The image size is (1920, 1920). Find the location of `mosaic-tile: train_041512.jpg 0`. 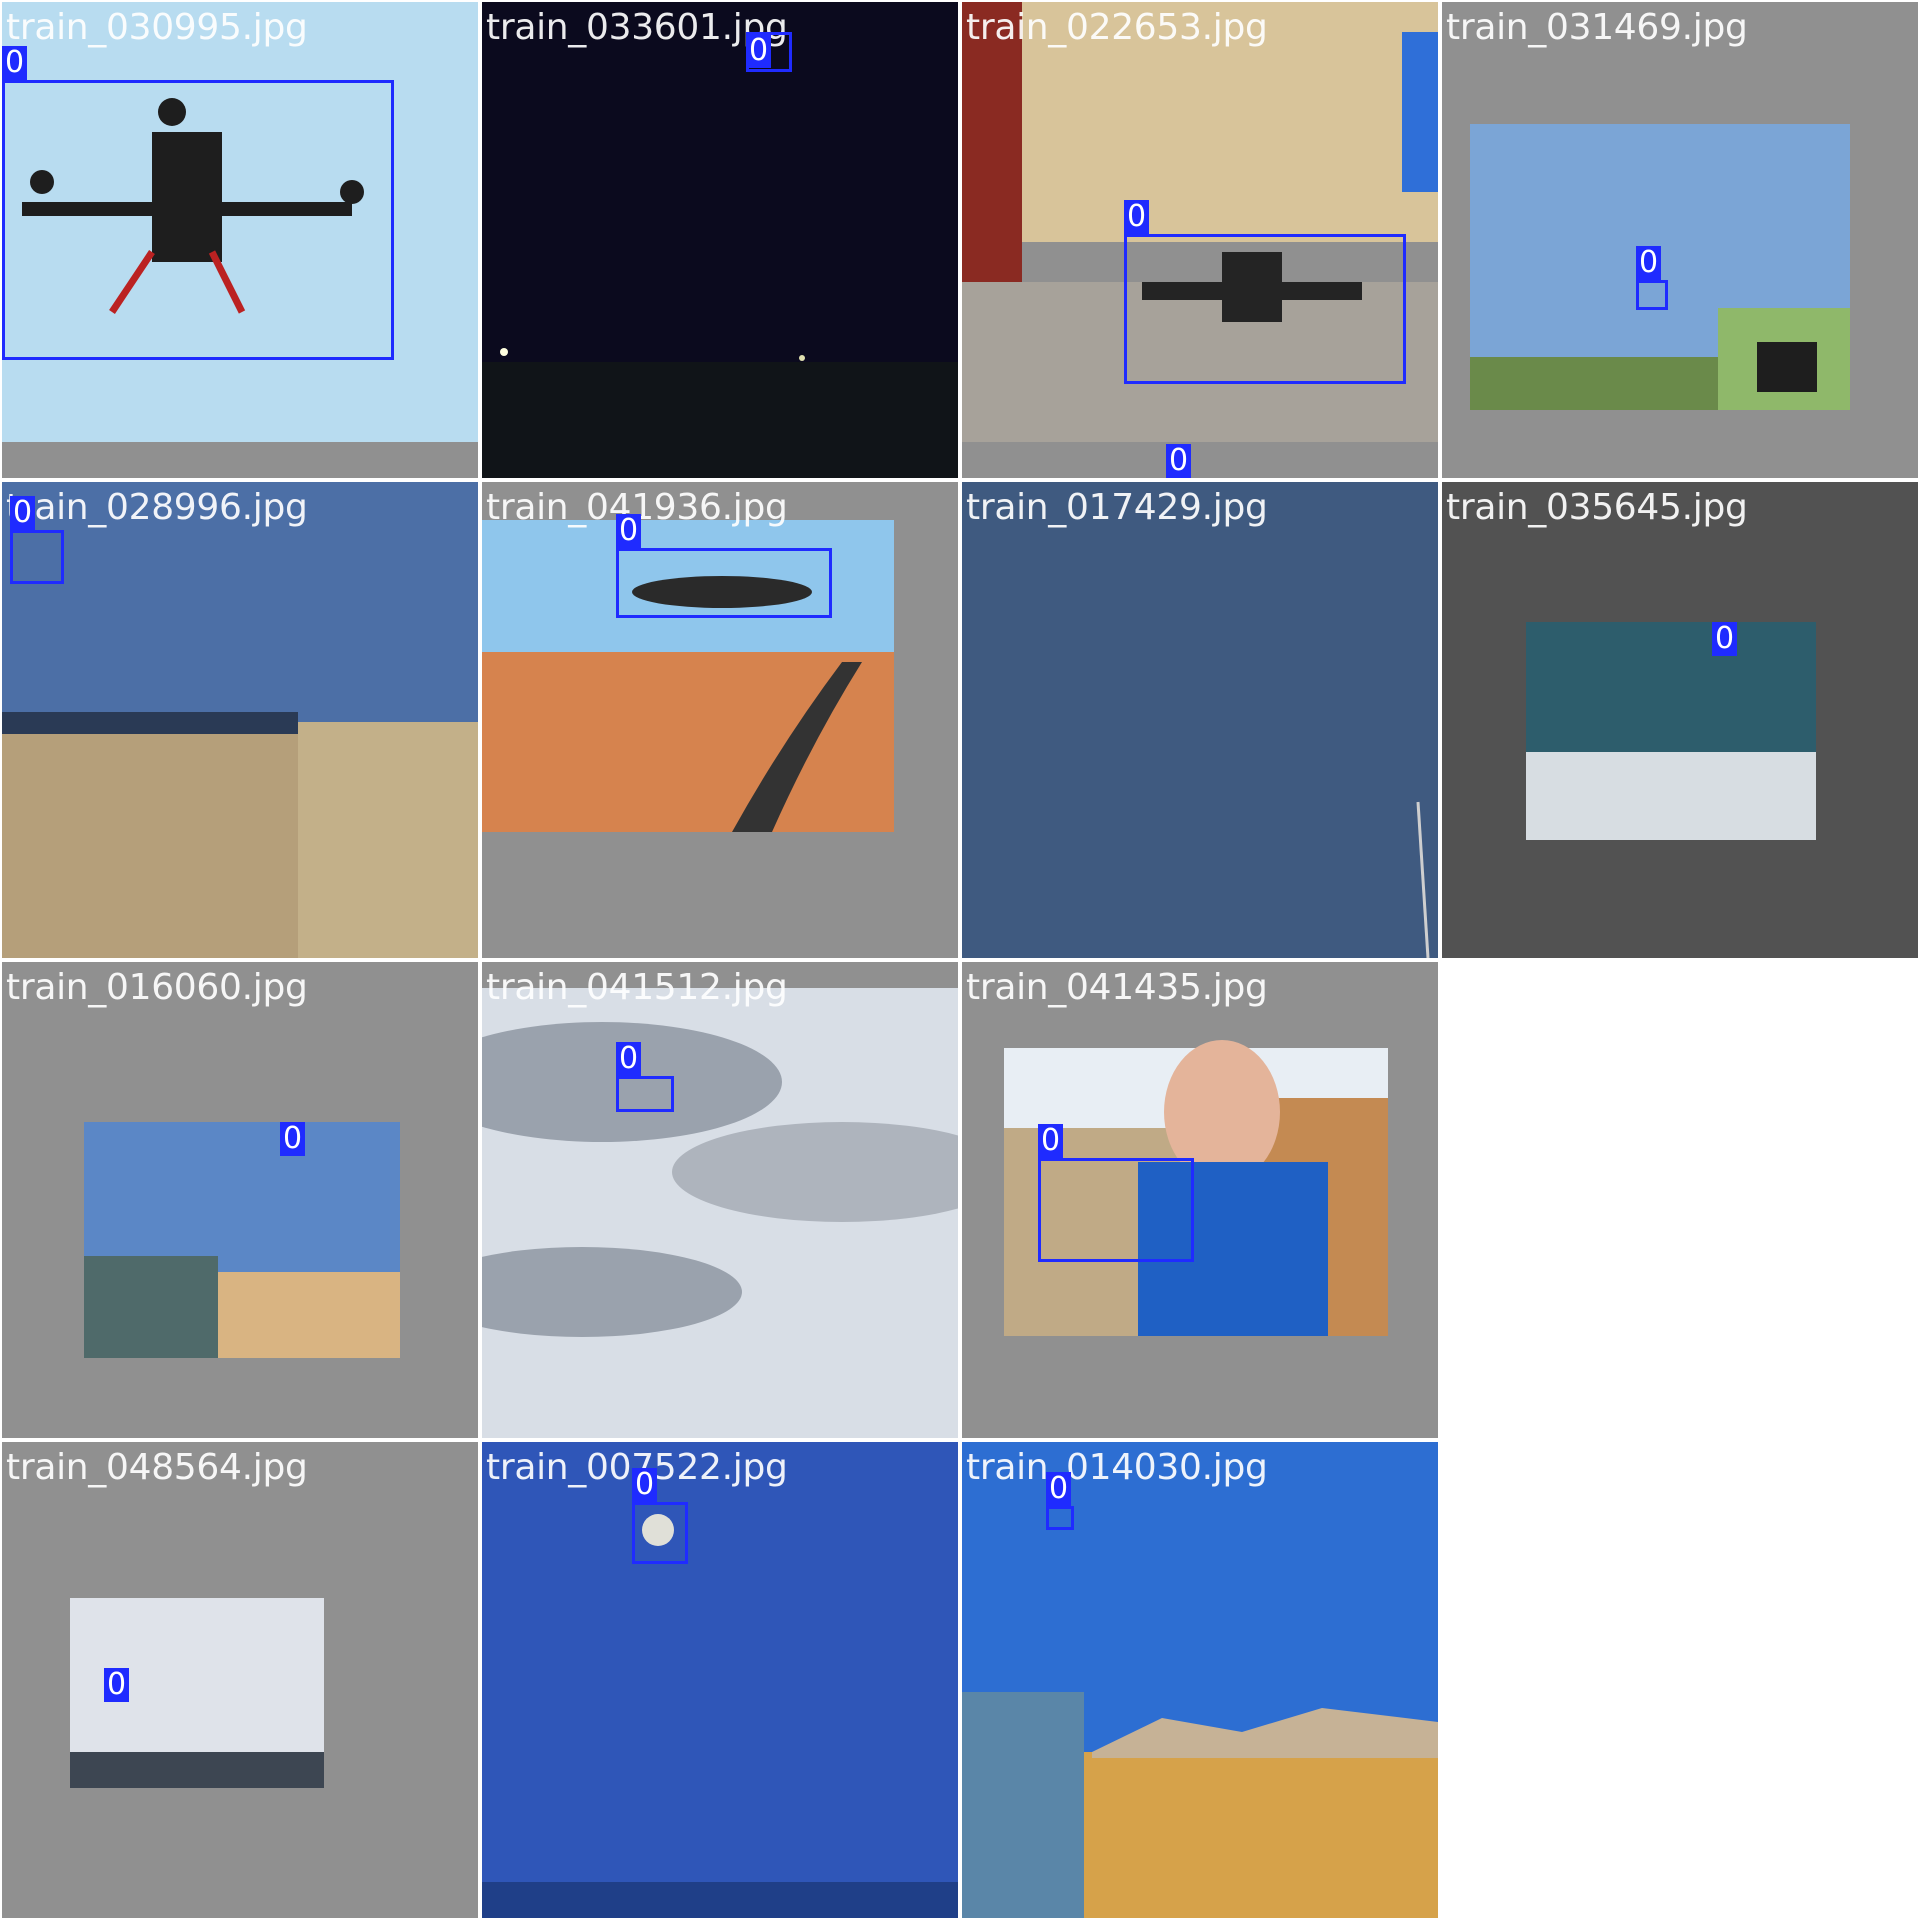

mosaic-tile: train_041512.jpg 0 is located at coordinates (720, 1200).